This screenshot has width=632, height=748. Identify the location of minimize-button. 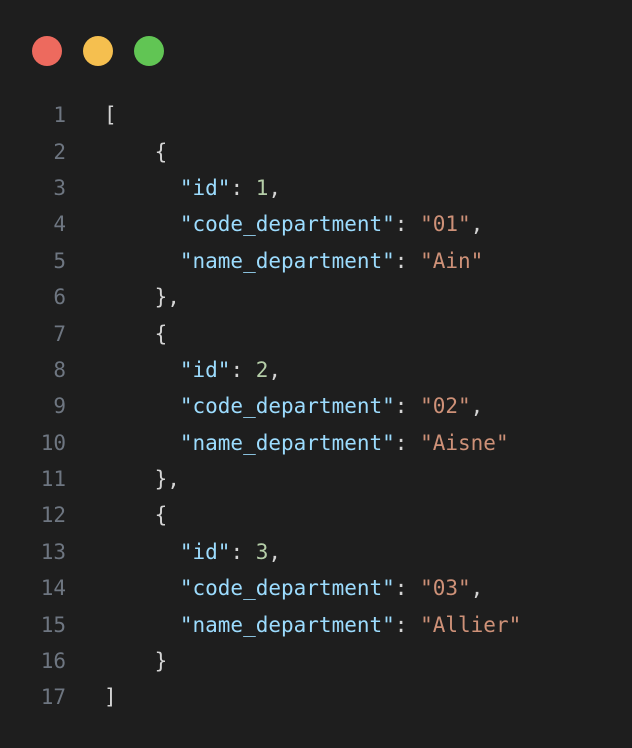
(98, 51).